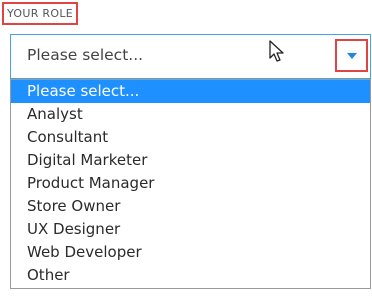 The image size is (372, 296). I want to click on role-label-text: YOUR ROLE, so click(40, 13).